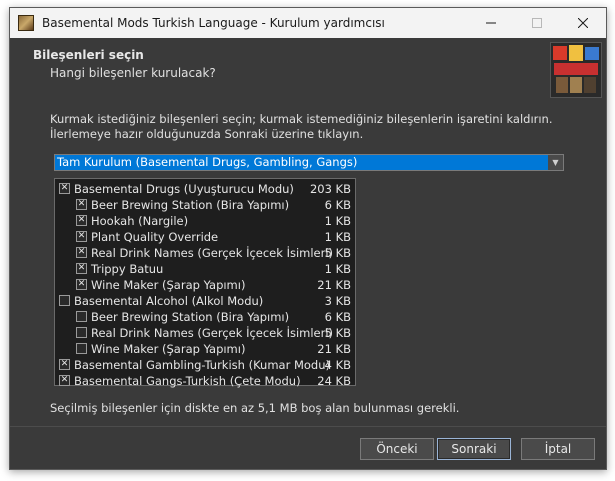 The height and width of the screenshot is (481, 615). What do you see at coordinates (26, 23) in the screenshot?
I see `app-icon` at bounding box center [26, 23].